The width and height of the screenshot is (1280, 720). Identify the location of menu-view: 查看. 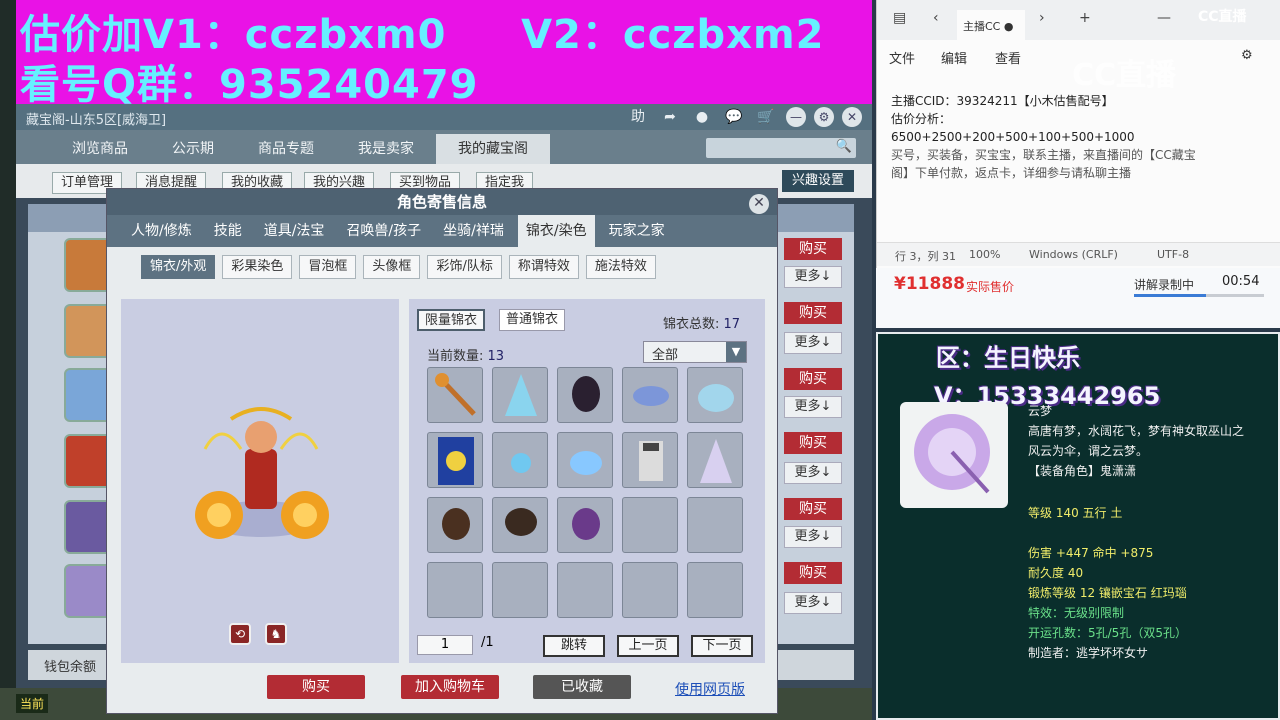
(1008, 57).